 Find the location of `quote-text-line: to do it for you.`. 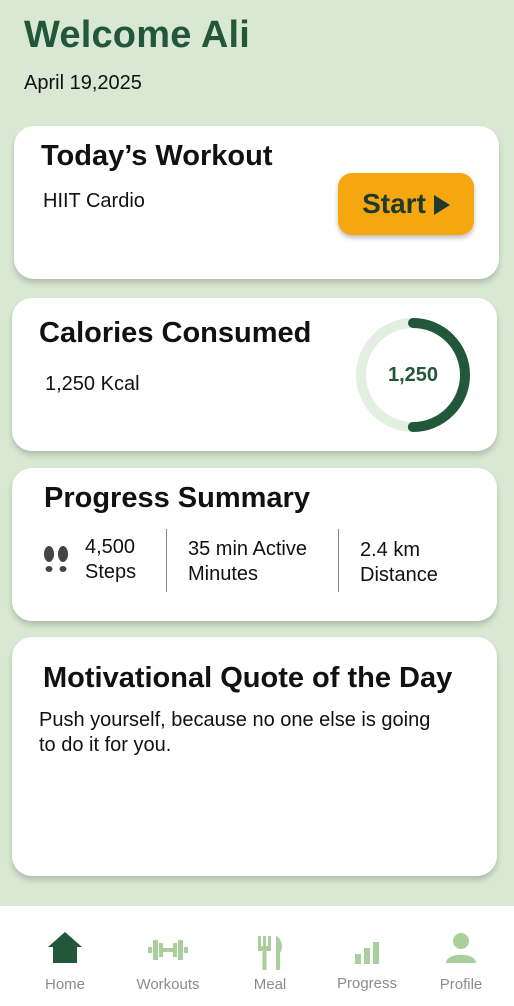

quote-text-line: to do it for you. is located at coordinates (105, 745).